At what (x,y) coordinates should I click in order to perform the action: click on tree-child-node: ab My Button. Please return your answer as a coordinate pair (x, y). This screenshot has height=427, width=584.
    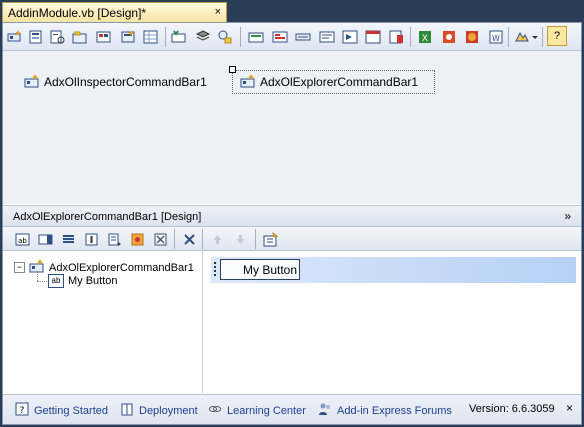
    Looking at the image, I should click on (83, 281).